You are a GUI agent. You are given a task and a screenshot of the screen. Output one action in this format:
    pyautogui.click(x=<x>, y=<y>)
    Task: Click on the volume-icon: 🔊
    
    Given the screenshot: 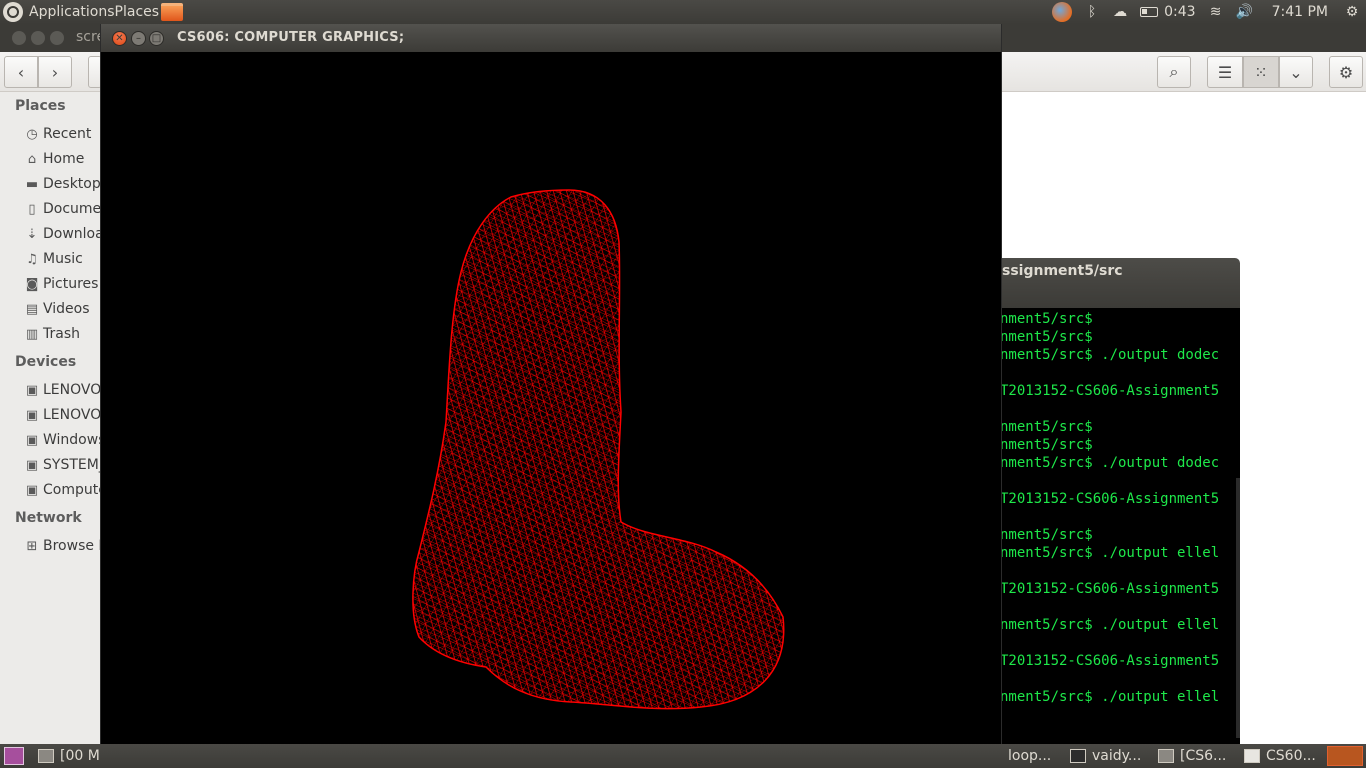 What is the action you would take?
    pyautogui.click(x=1244, y=12)
    